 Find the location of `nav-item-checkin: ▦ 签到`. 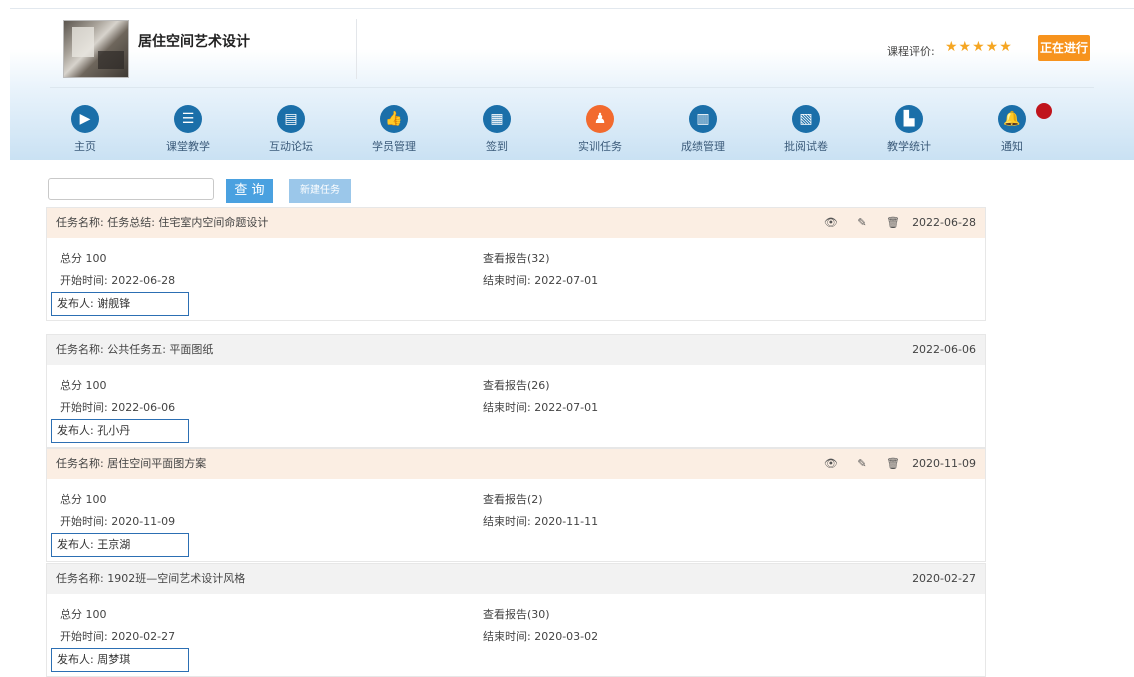

nav-item-checkin: ▦ 签到 is located at coordinates (497, 129).